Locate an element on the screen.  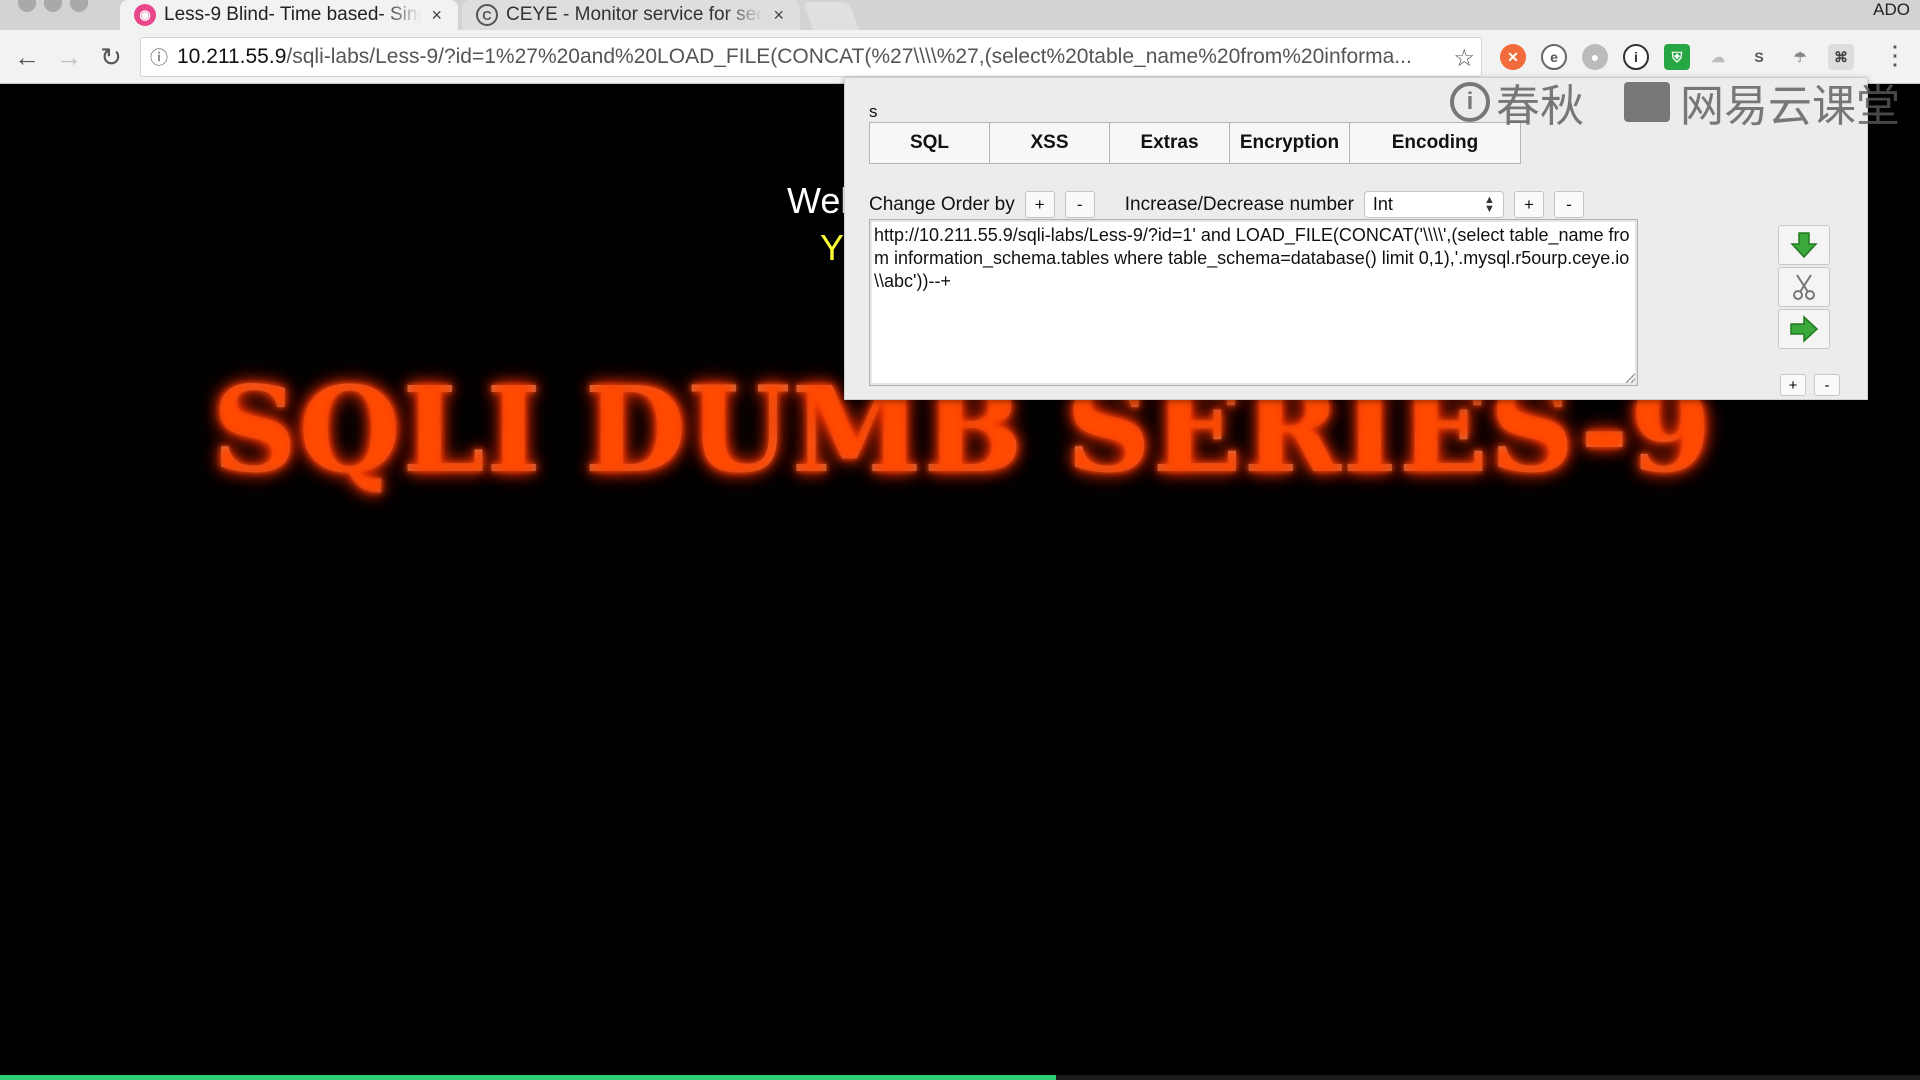
load-url-icon is located at coordinates (1804, 245).